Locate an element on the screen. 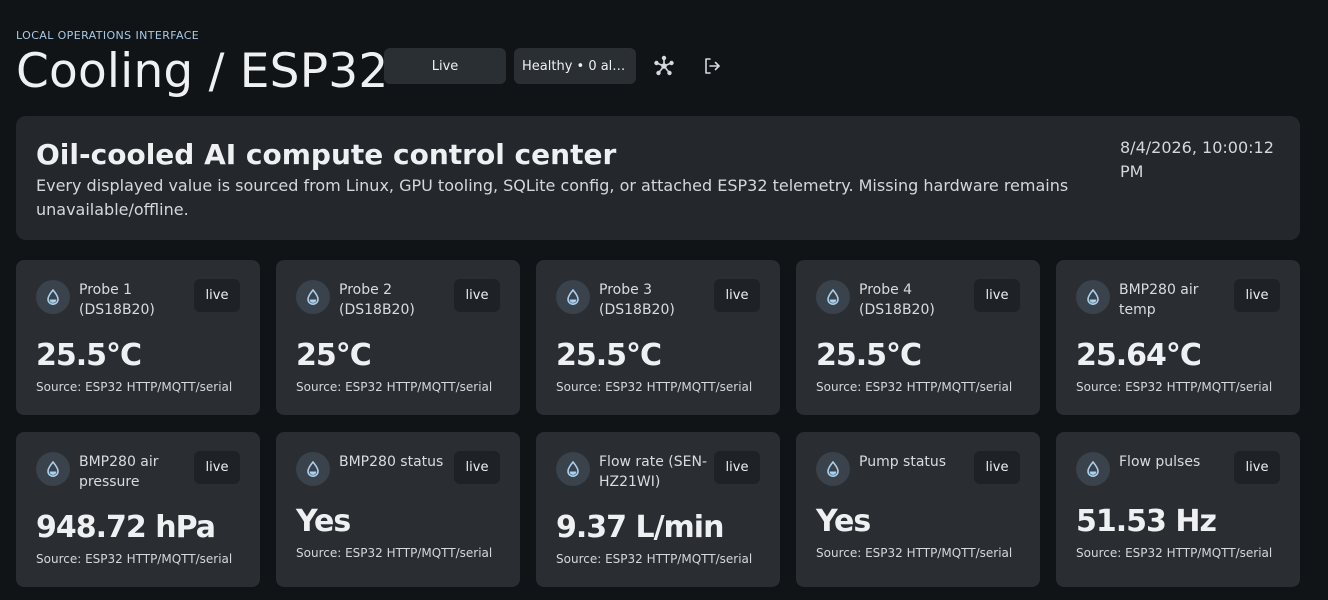 This screenshot has width=1328, height=600. hero-title: Oil-cooled AI compute control center is located at coordinates (326, 154).